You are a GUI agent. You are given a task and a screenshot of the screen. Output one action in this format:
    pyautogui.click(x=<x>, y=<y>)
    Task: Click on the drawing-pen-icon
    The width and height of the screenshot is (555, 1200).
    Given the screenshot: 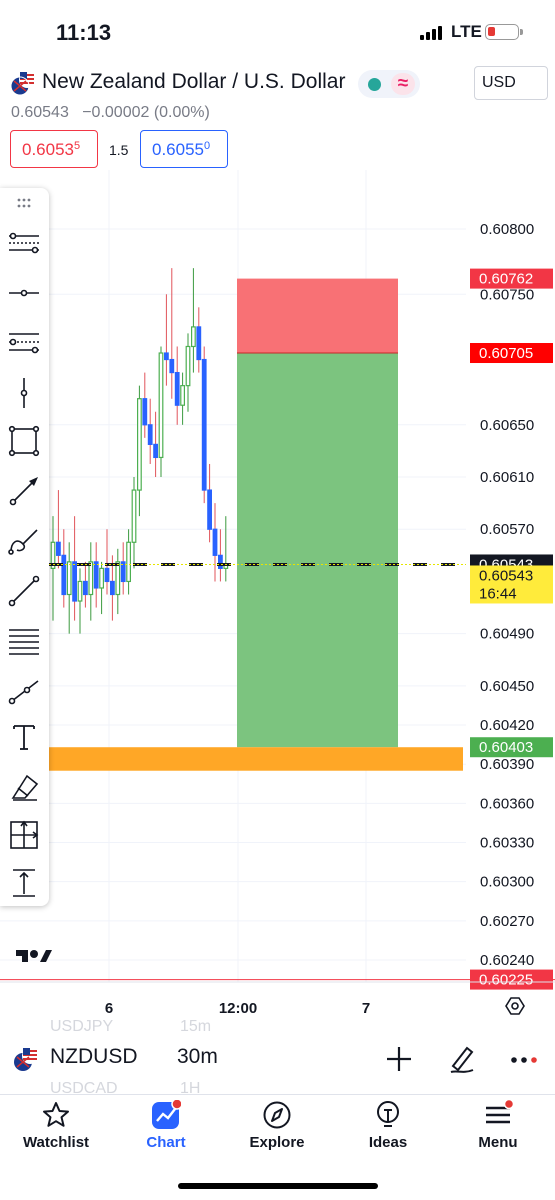 What is the action you would take?
    pyautogui.click(x=462, y=1059)
    